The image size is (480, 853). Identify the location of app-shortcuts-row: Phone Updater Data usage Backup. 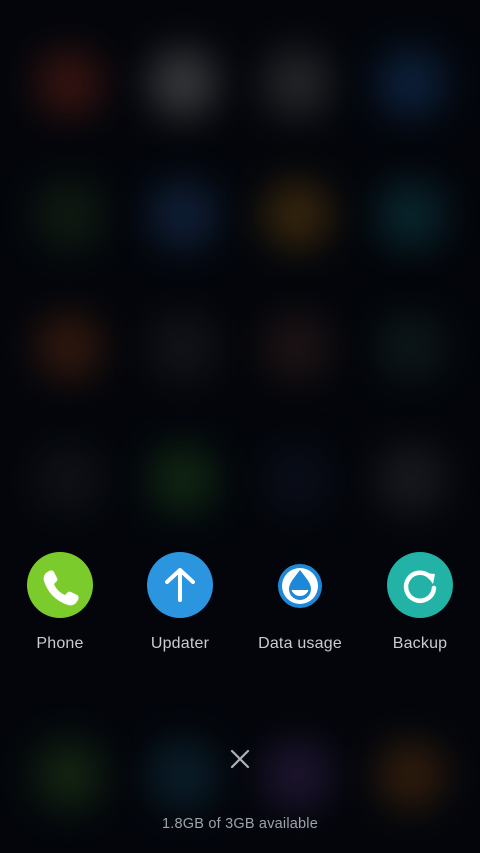
(240, 607).